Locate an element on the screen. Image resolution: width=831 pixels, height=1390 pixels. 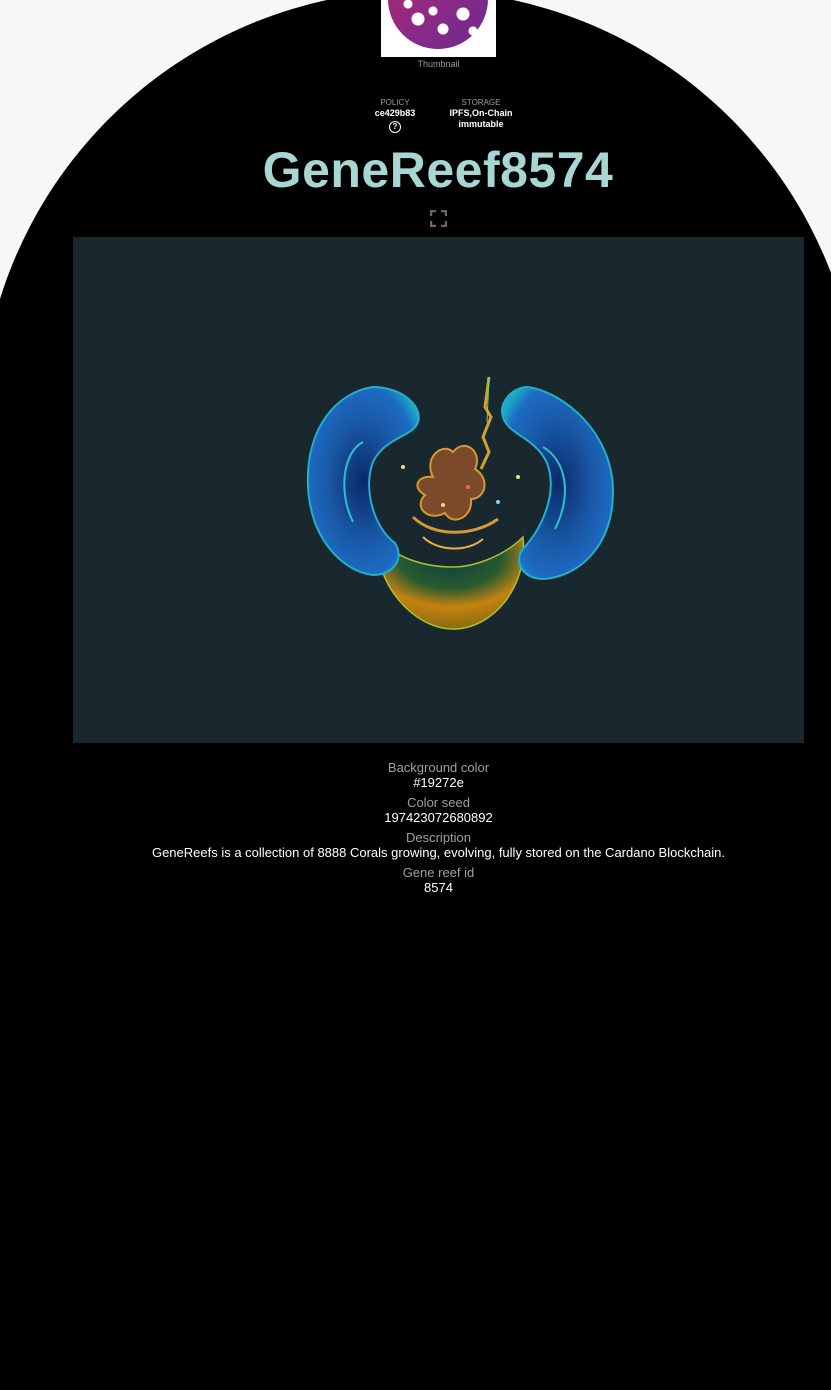
policy-label: POLICY is located at coordinates (395, 102).